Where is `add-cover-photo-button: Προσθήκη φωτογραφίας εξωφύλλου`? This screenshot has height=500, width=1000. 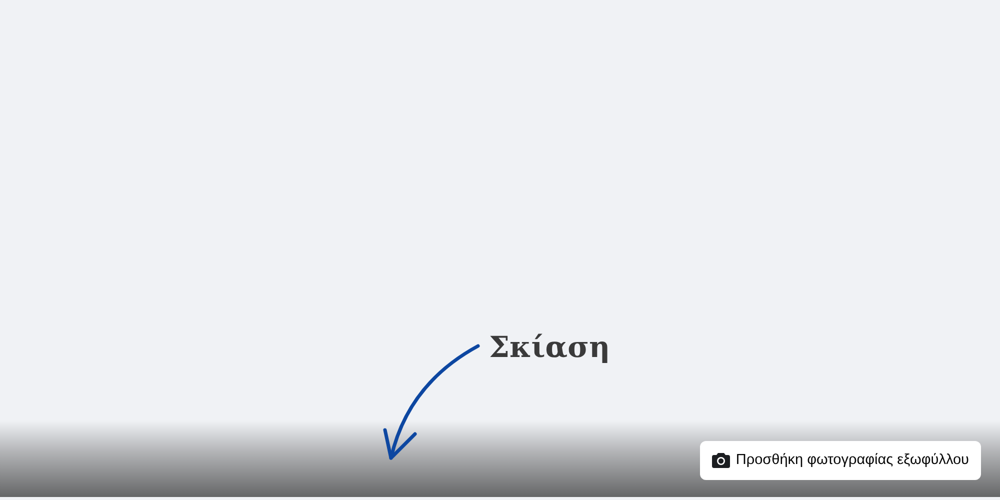 add-cover-photo-button: Προσθήκη φωτογραφίας εξωφύλλου is located at coordinates (840, 460).